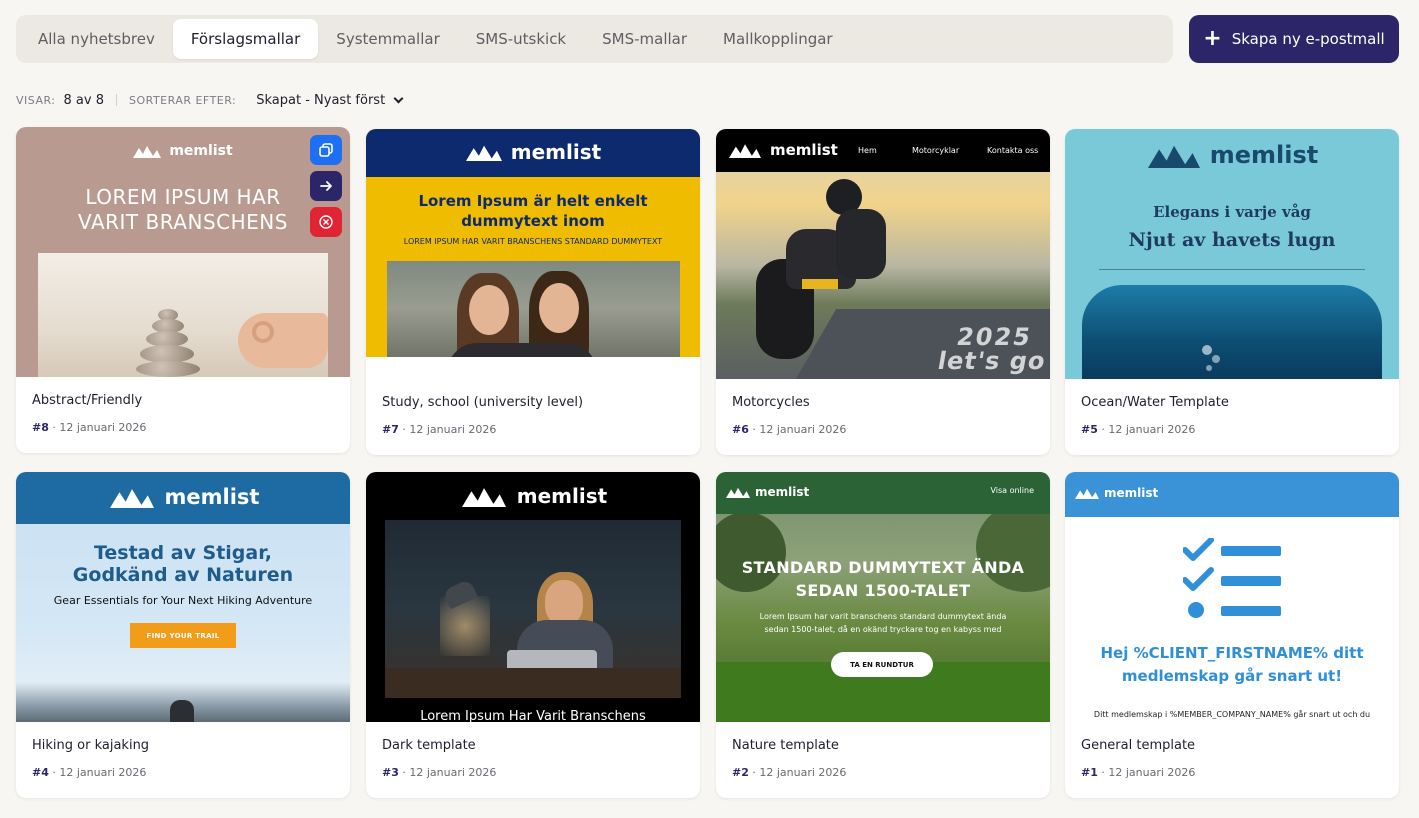 Image resolution: width=1419 pixels, height=818 pixels. What do you see at coordinates (245, 39) in the screenshot?
I see `tab-forslagsmallar: Förslagsmallar` at bounding box center [245, 39].